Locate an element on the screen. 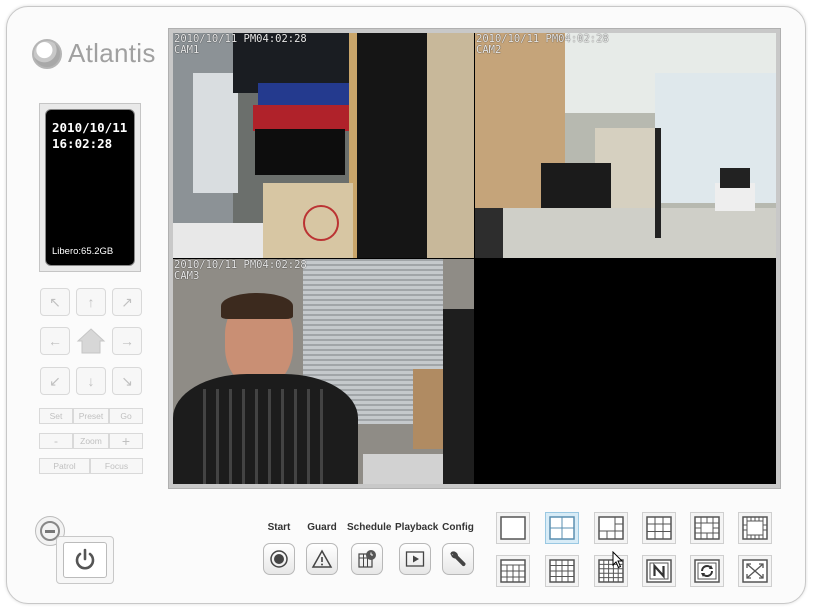 The width and height of the screenshot is (814, 610). layout-quad-button is located at coordinates (562, 528).